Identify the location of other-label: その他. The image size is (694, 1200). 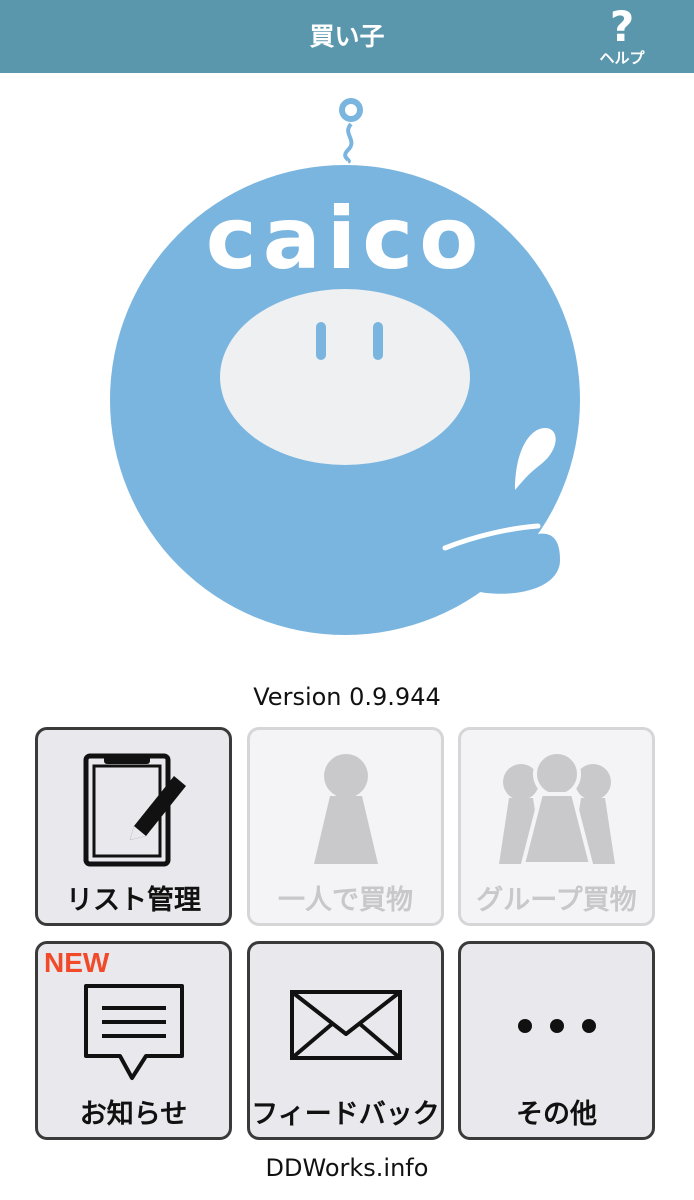
(556, 1114).